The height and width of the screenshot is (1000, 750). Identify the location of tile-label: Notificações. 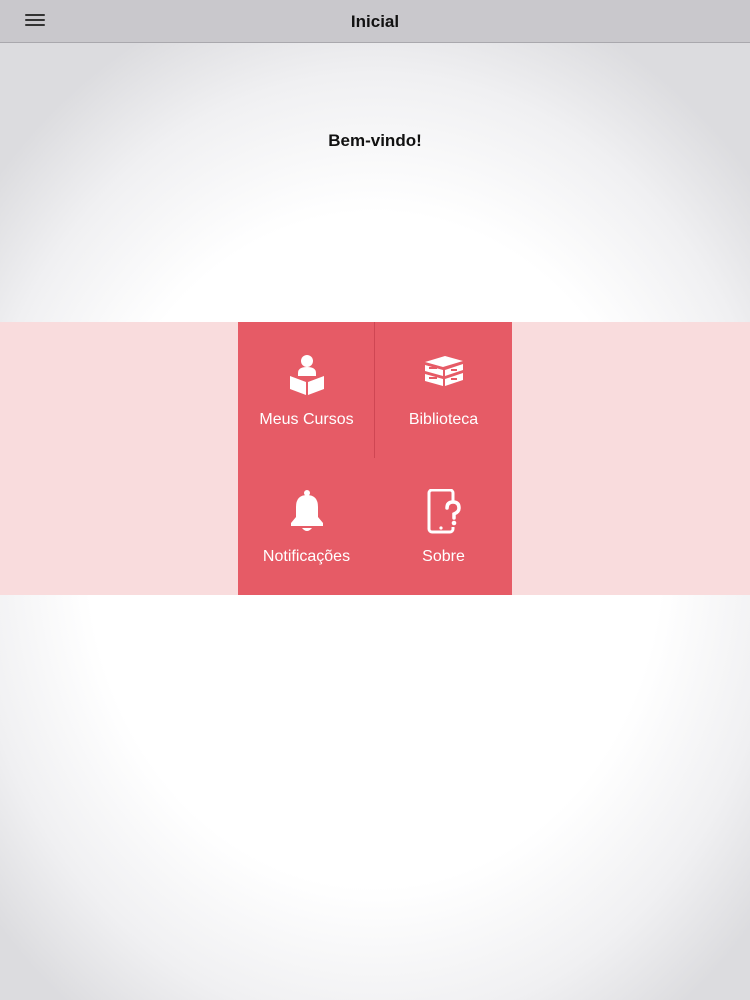
(306, 556).